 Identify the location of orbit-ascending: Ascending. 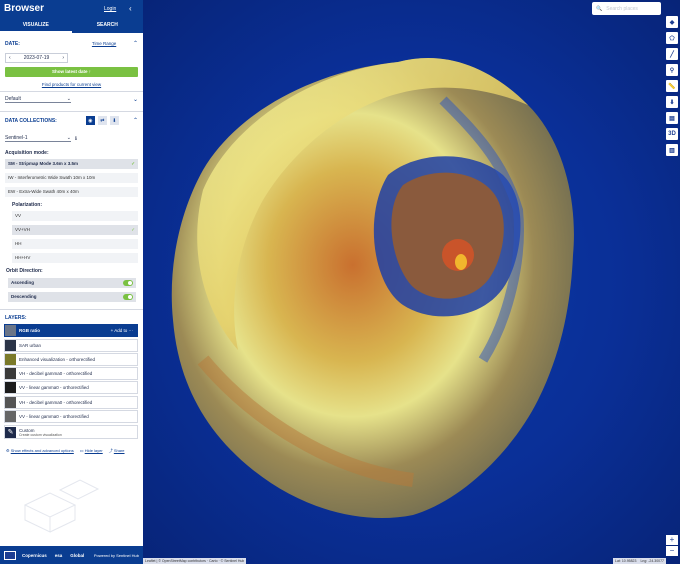
(72, 283).